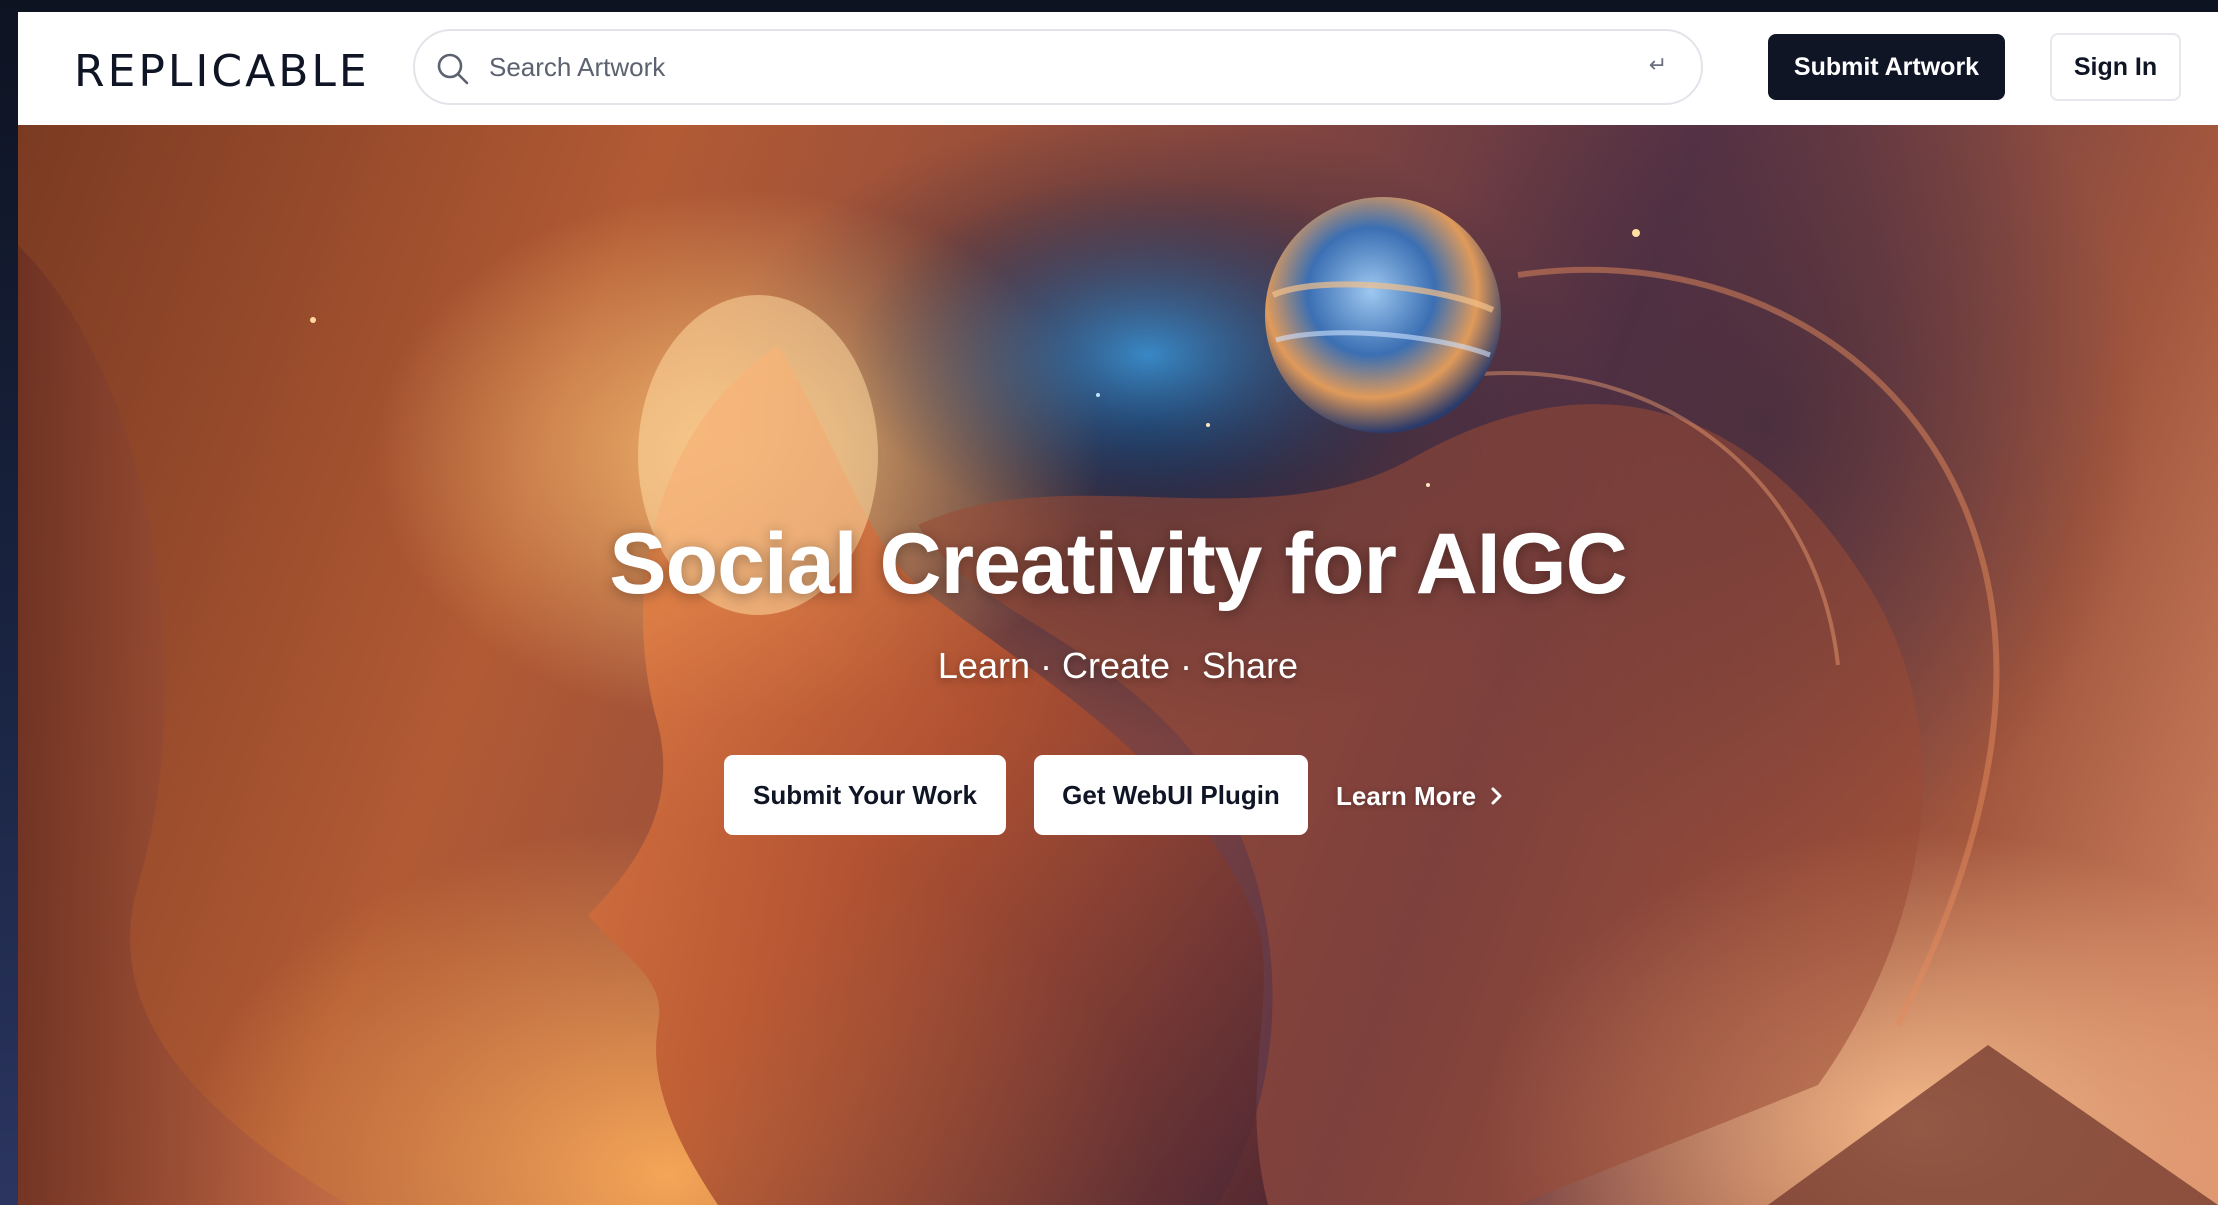 The width and height of the screenshot is (2218, 1205). Describe the element at coordinates (1496, 796) in the screenshot. I see `chevron-right-icon` at that location.